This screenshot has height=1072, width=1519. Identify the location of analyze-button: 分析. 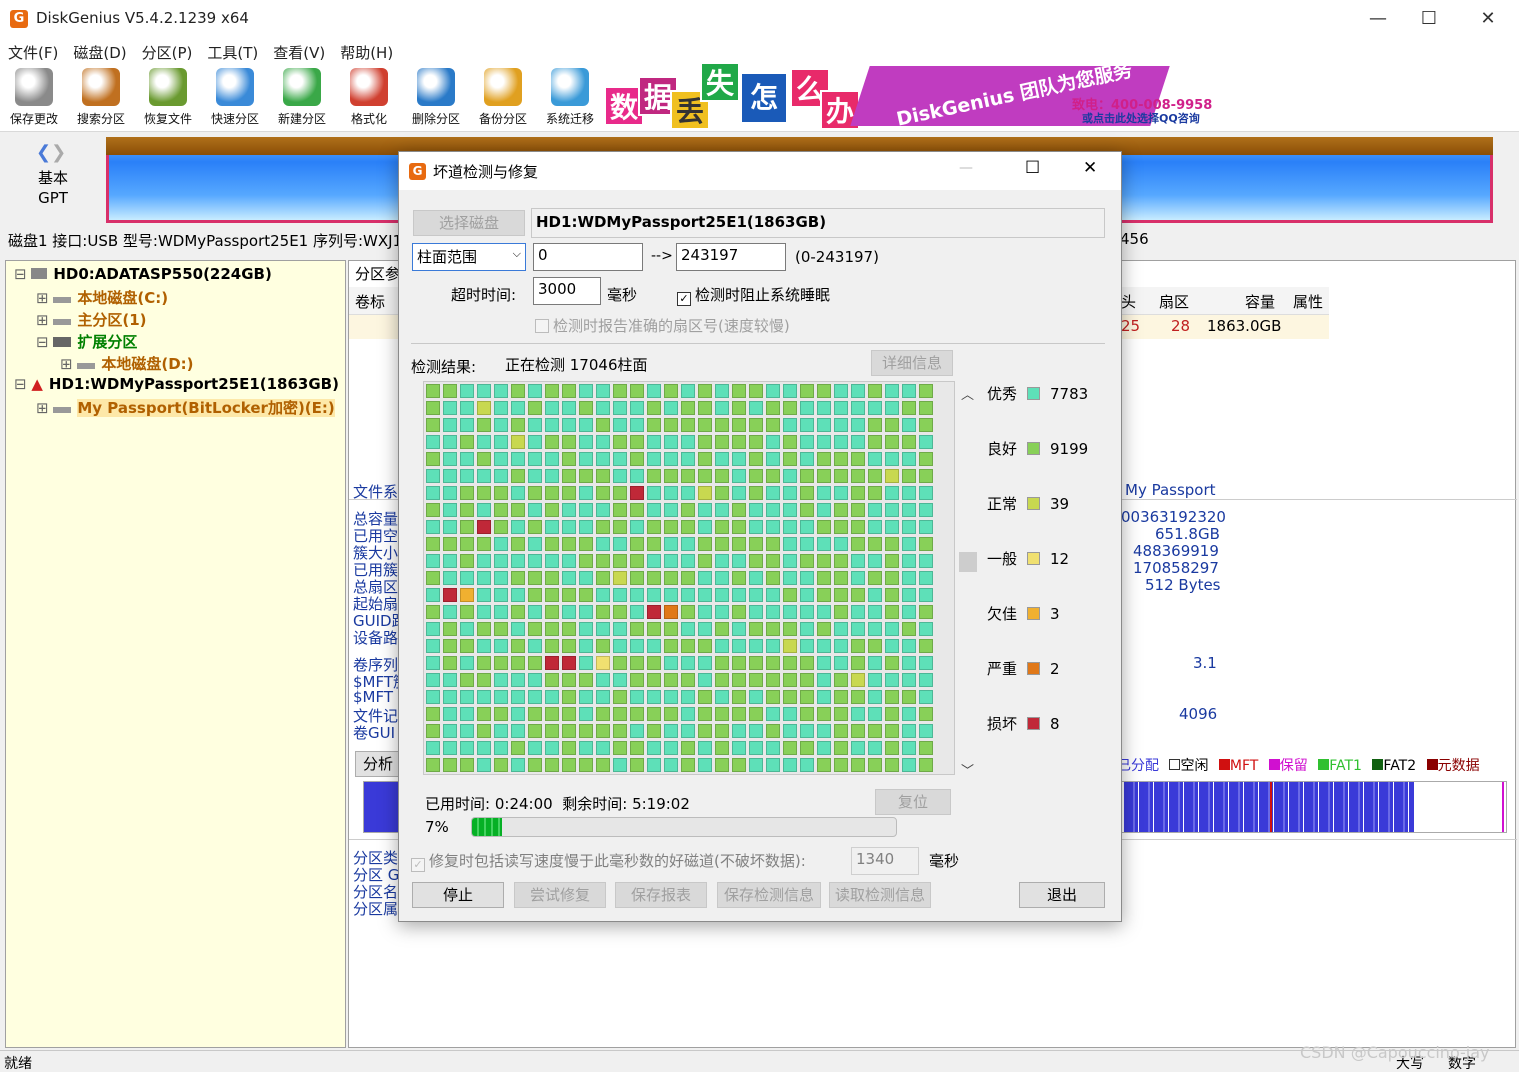
(378, 764).